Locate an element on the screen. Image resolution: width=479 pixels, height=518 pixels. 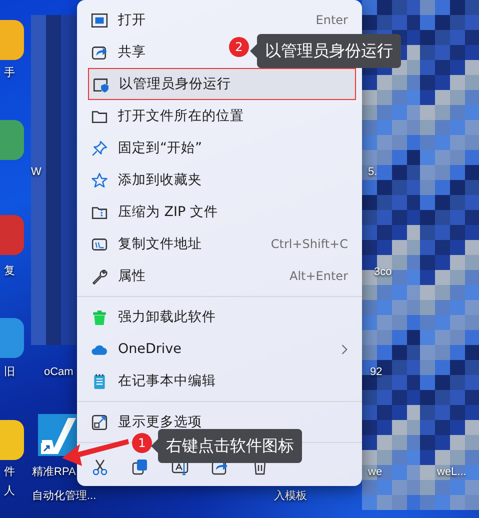
menu-item: 在记事本中编辑 is located at coordinates (222, 381).